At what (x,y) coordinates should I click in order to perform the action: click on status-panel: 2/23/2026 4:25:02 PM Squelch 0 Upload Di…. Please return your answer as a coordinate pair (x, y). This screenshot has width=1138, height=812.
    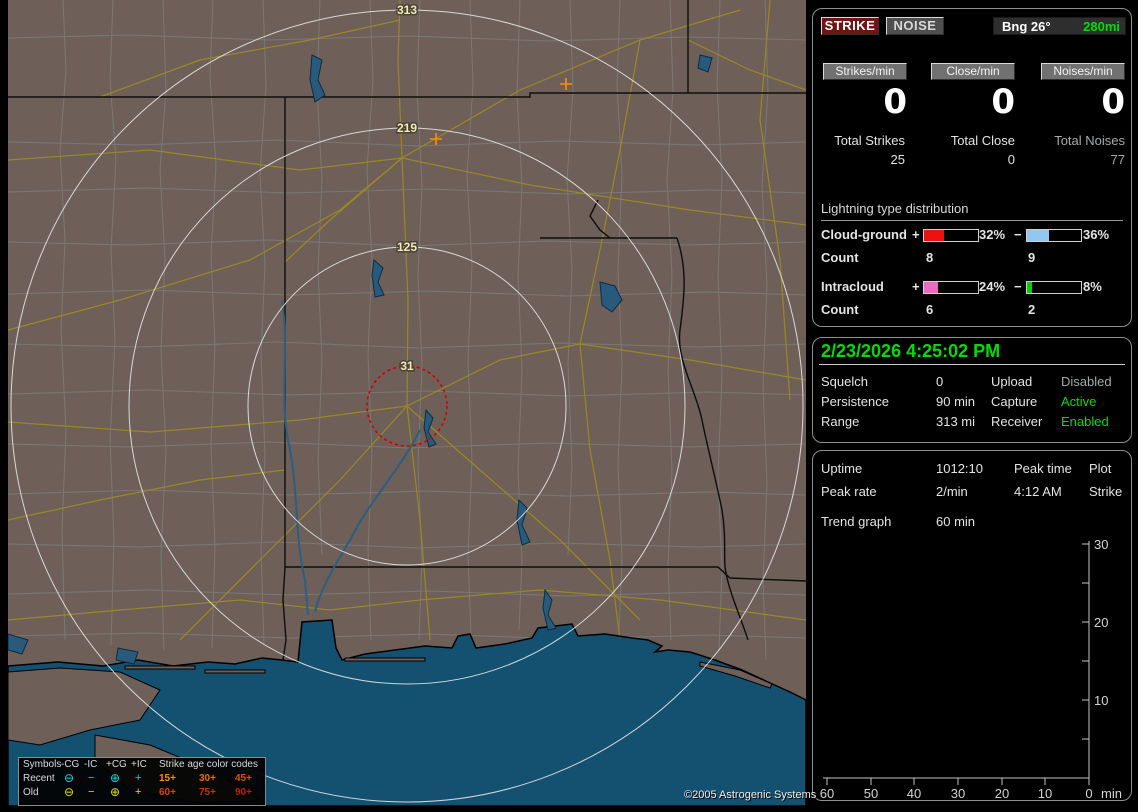
    Looking at the image, I should click on (972, 390).